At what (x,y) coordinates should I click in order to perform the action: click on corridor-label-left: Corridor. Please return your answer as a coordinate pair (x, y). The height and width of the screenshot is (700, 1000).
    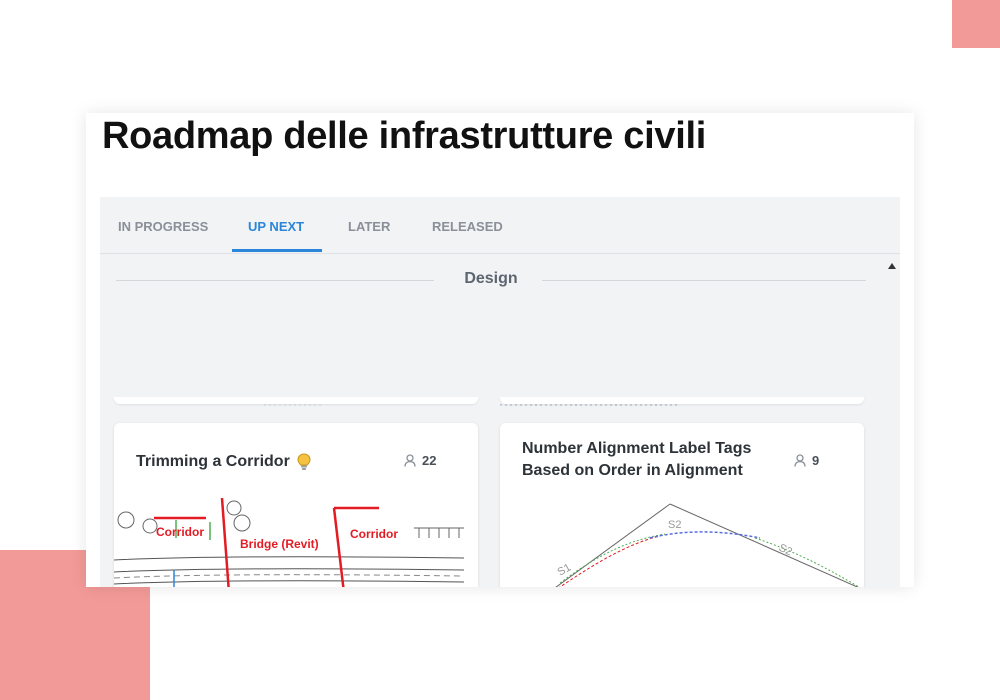
    Looking at the image, I should click on (180, 532).